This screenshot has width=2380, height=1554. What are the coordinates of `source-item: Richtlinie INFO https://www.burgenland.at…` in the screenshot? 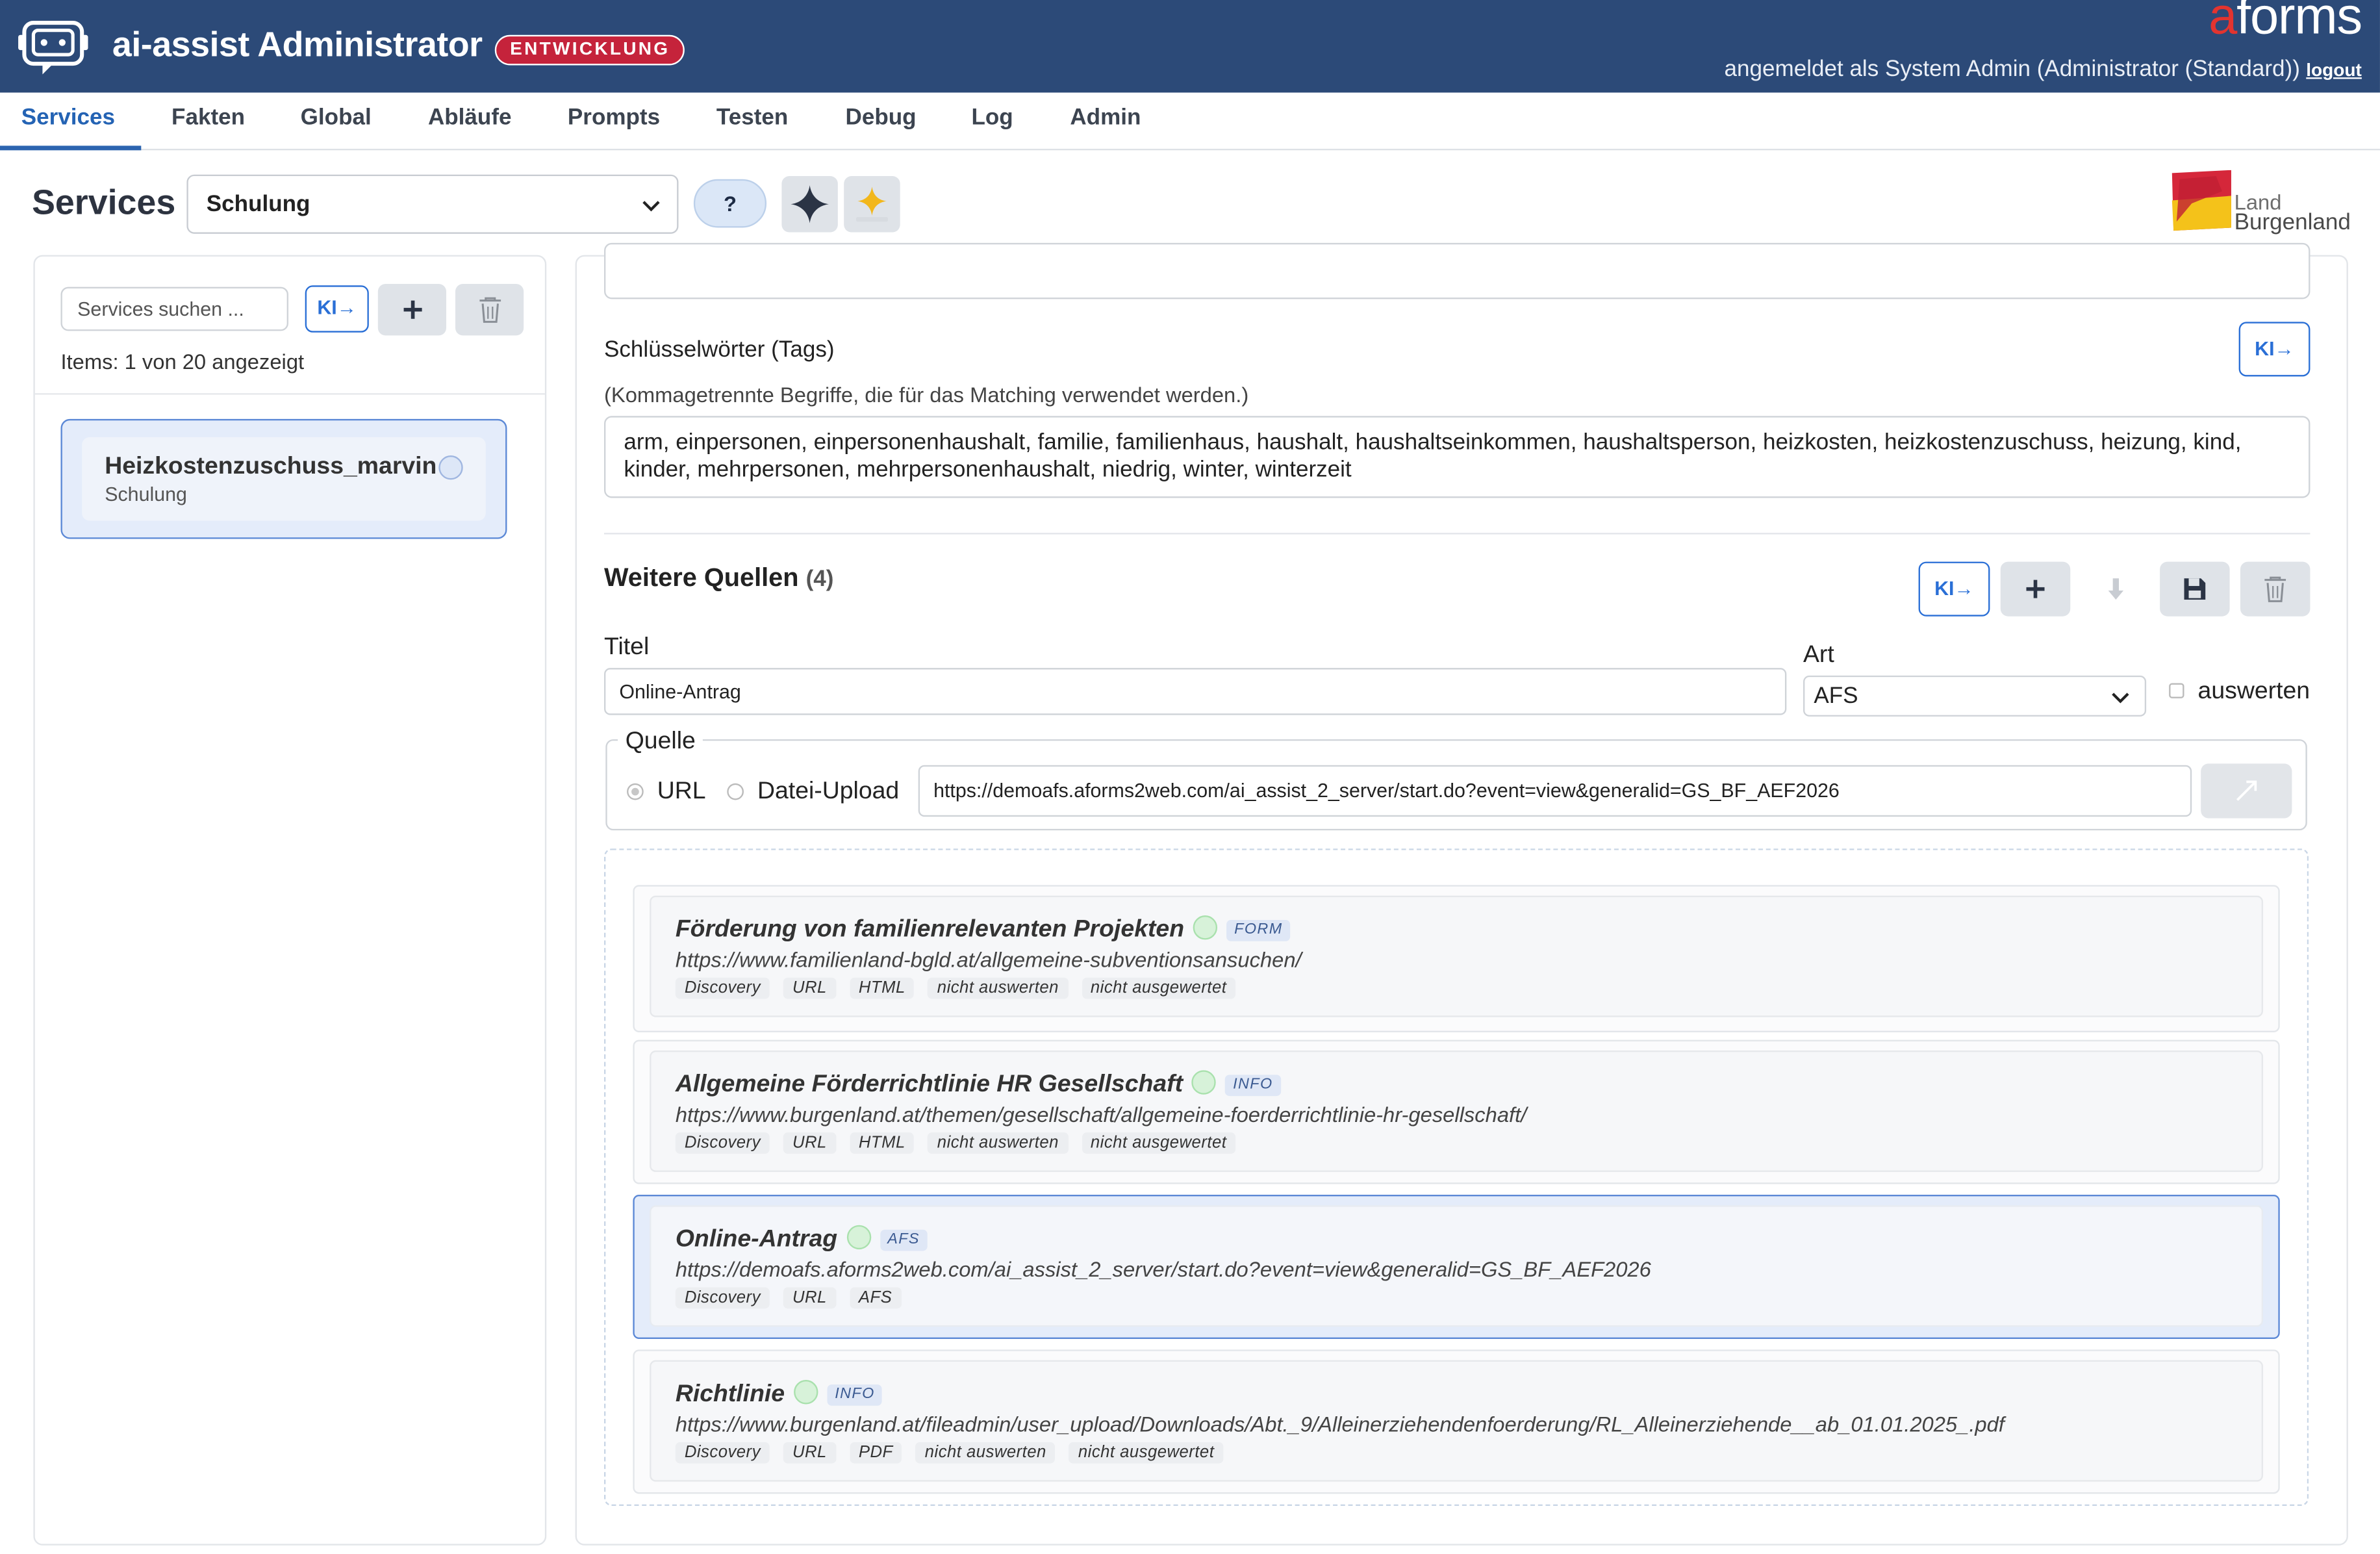 It's located at (1457, 1421).